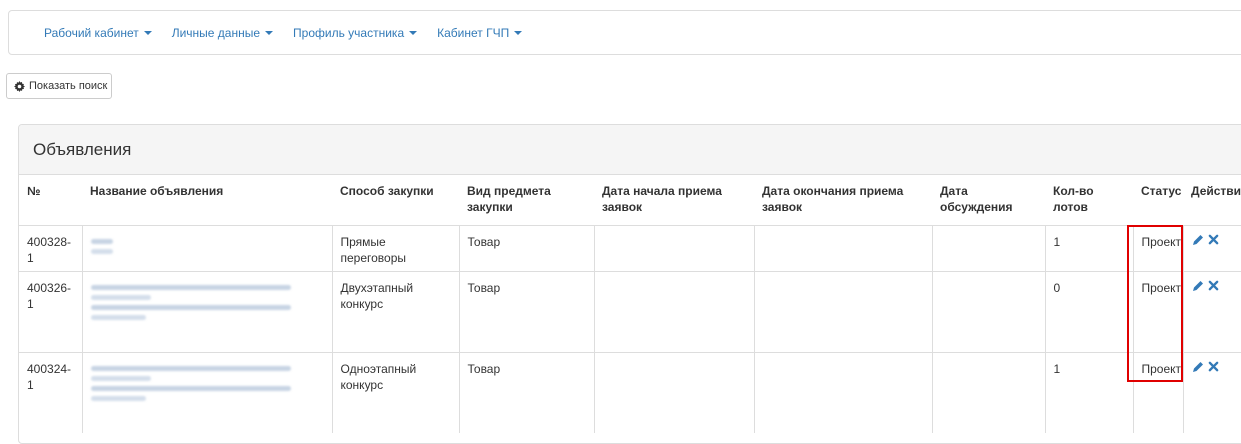 The width and height of the screenshot is (1241, 444). Describe the element at coordinates (395, 311) in the screenshot. I see `cell-method: Двухэтапный конкурс` at that location.